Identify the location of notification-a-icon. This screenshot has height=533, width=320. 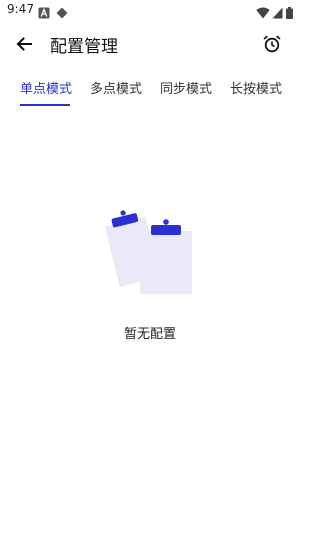
(44, 13).